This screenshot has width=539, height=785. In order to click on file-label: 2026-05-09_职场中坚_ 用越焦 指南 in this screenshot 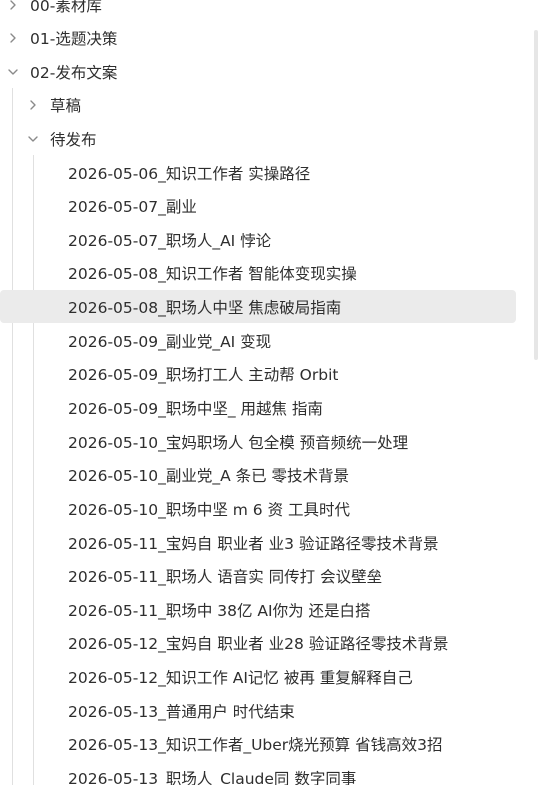, I will do `click(195, 408)`.